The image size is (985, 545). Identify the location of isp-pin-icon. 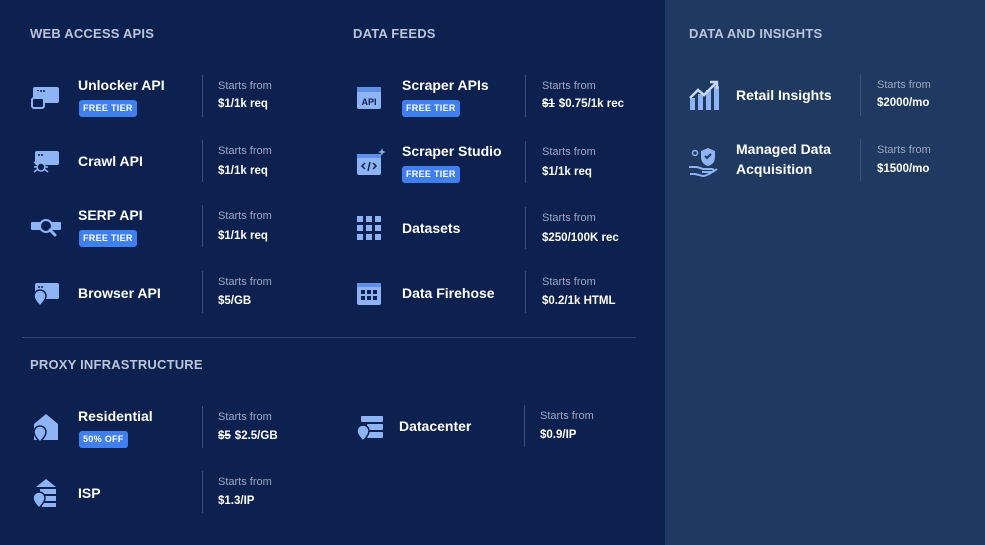
(46, 493).